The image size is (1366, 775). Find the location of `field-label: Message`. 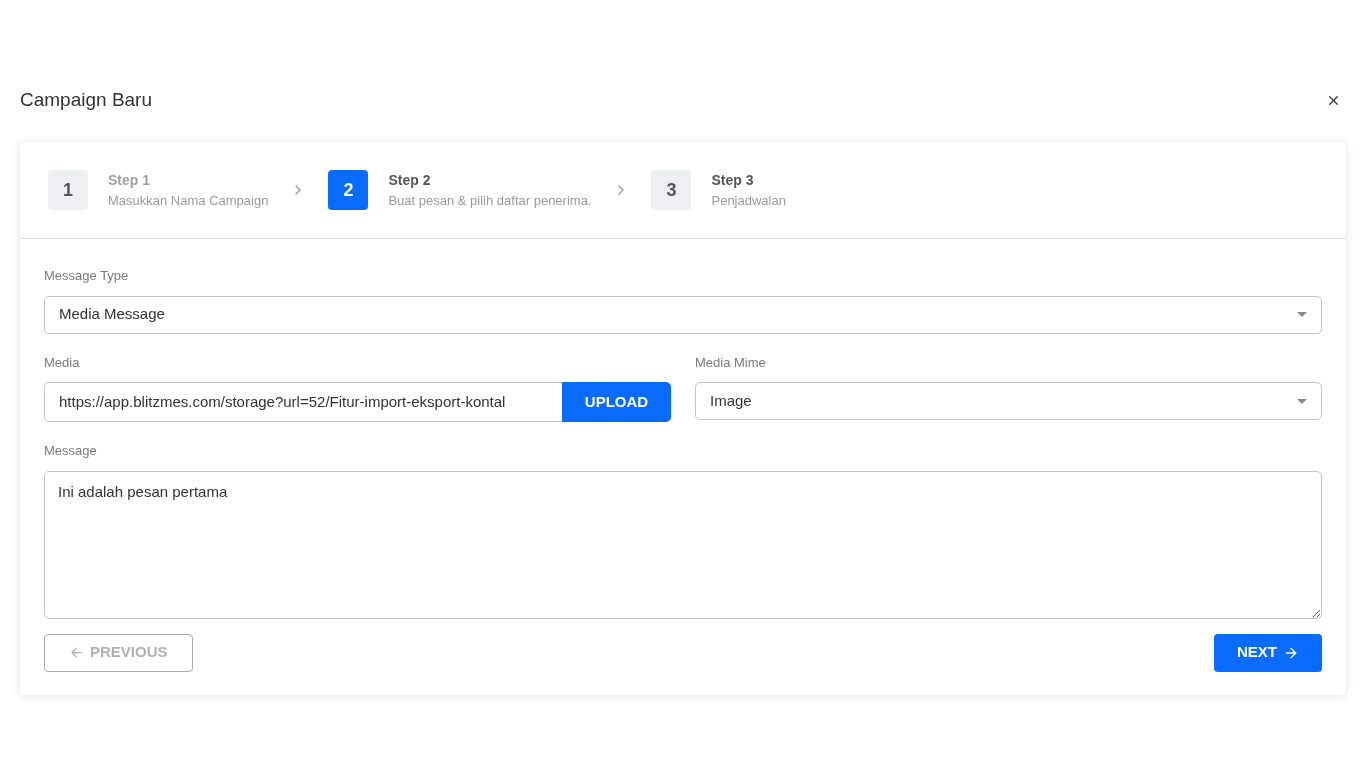

field-label: Message is located at coordinates (71, 451).